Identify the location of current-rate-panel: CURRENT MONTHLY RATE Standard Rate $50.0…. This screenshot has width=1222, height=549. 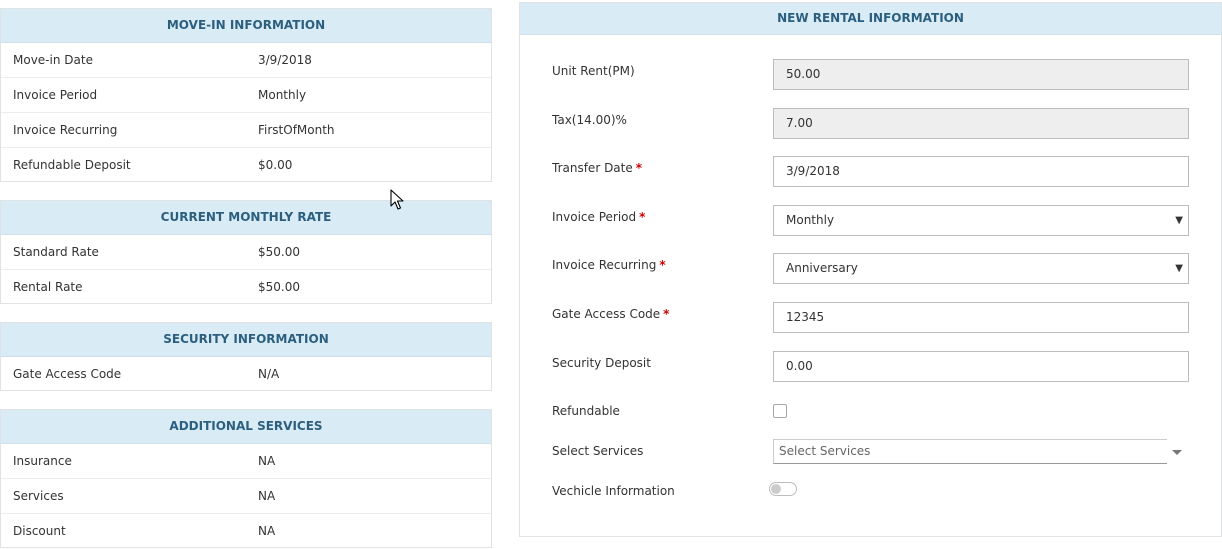
(246, 252).